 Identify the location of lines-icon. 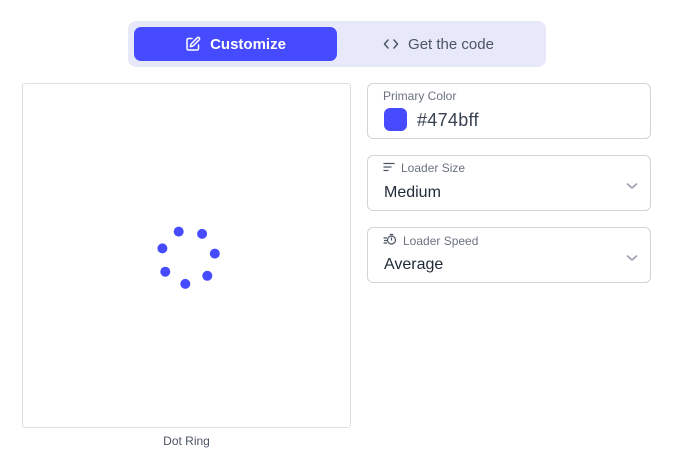
(389, 168).